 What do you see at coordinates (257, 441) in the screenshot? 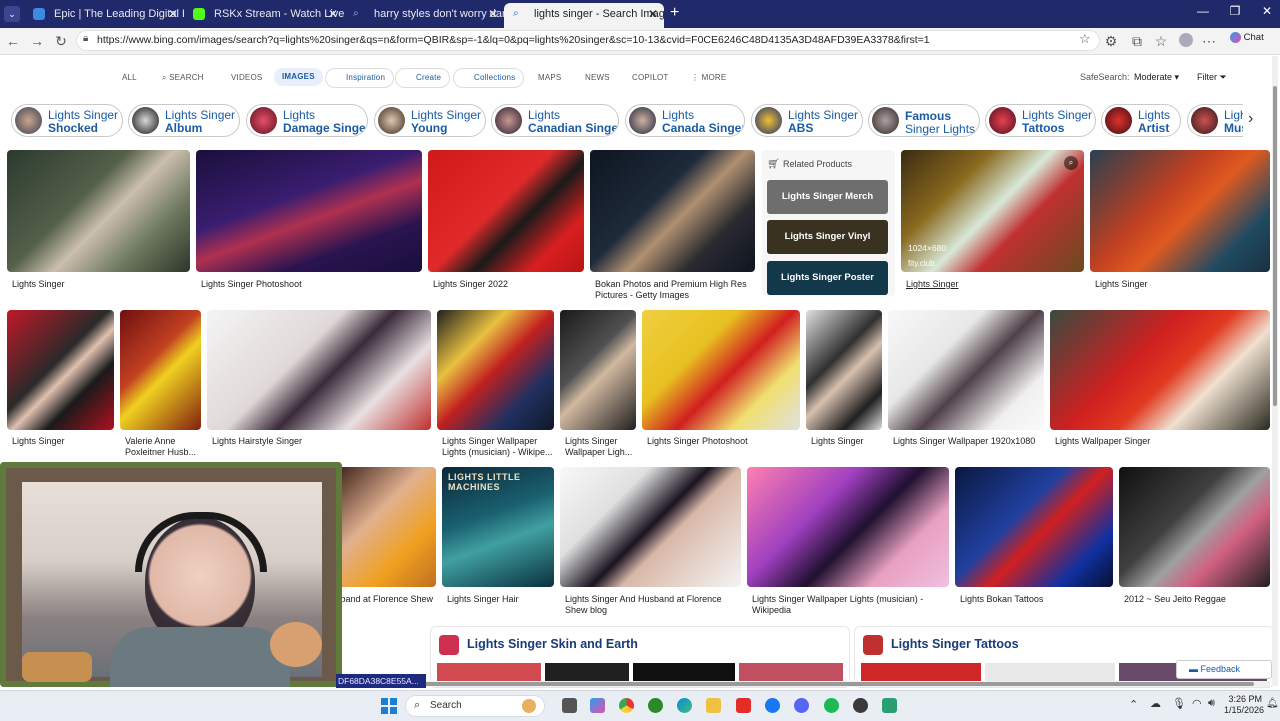
I see `image-caption: Lights Hairstyle Singer` at bounding box center [257, 441].